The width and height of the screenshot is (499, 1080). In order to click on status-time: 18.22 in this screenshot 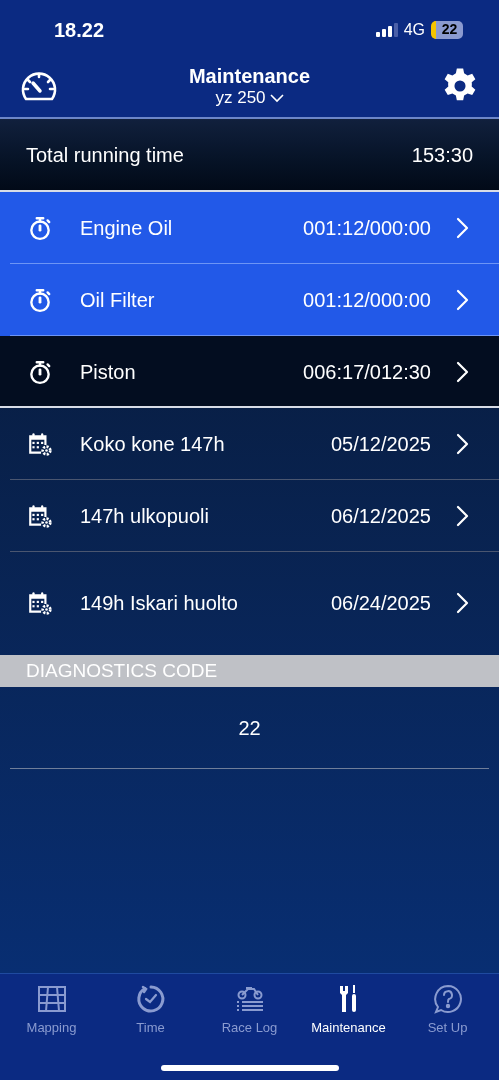, I will do `click(79, 30)`.